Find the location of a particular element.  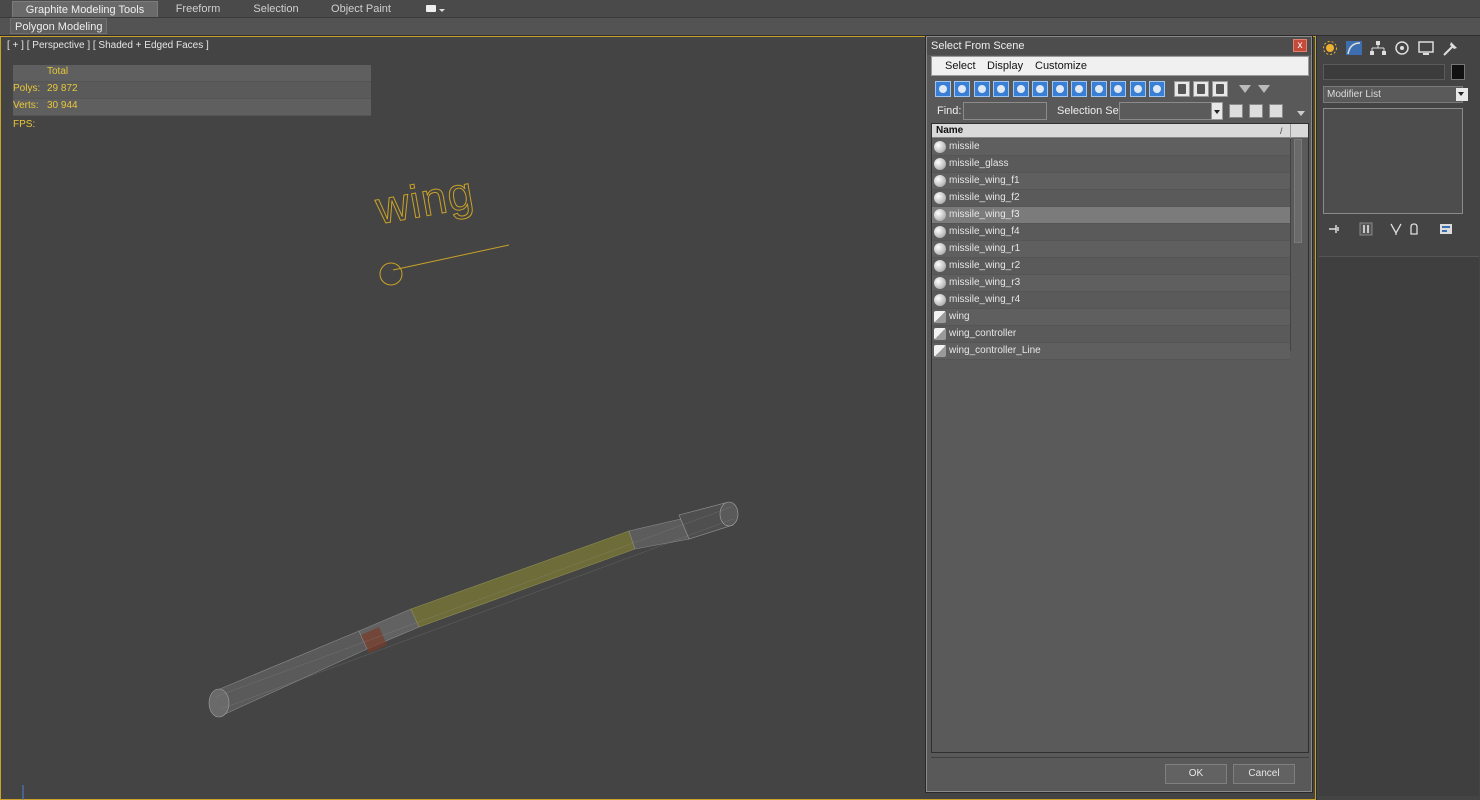

list-item: missile is located at coordinates (1111, 147).